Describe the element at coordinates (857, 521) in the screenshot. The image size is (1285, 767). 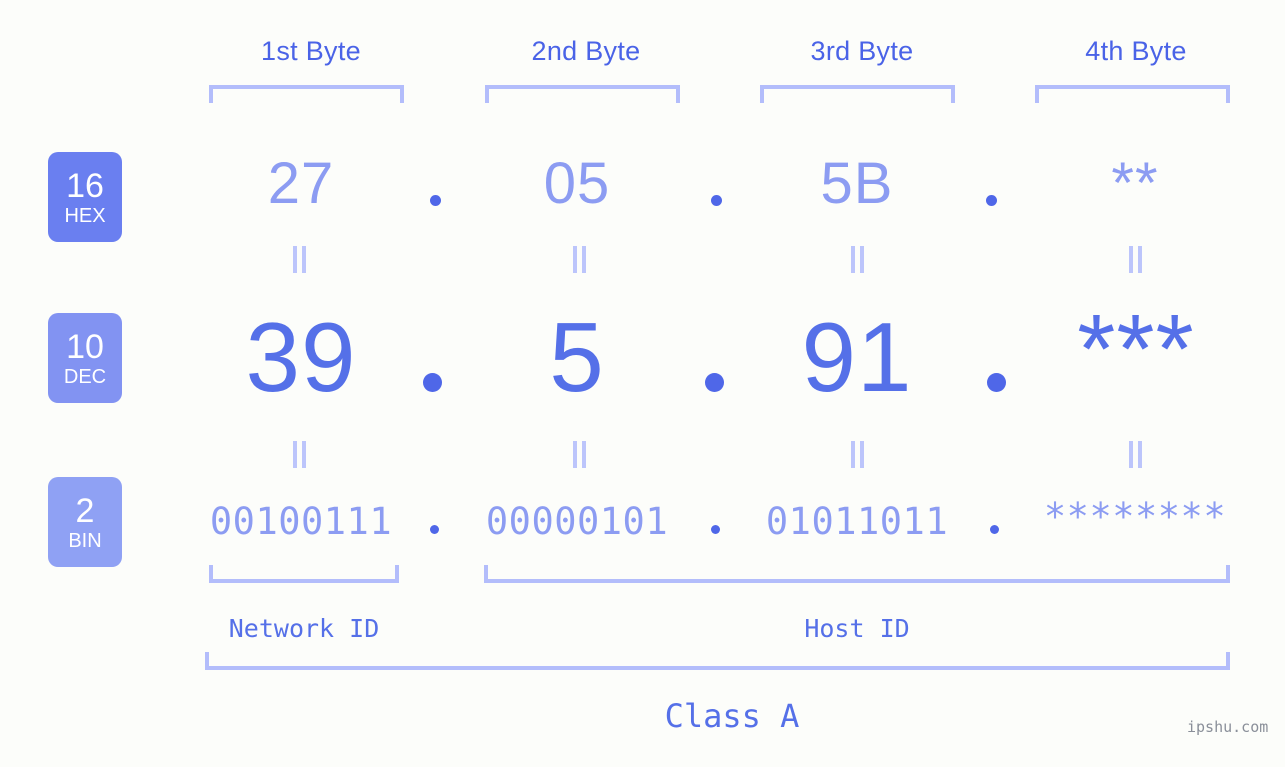
I see `bin-byte-3: 01011011` at that location.